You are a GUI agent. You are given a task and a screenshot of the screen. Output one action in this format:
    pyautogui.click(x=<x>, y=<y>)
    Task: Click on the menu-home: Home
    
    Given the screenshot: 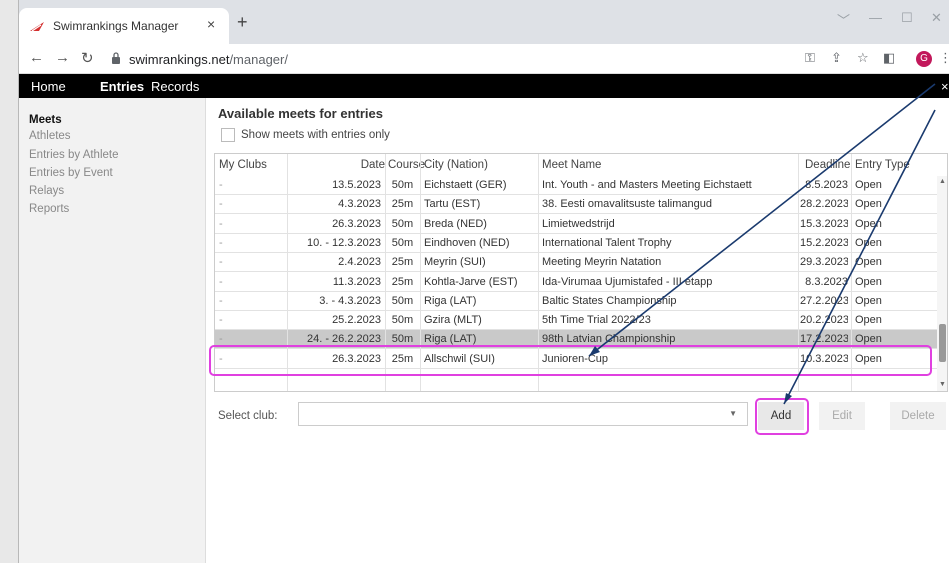 What is the action you would take?
    pyautogui.click(x=48, y=86)
    